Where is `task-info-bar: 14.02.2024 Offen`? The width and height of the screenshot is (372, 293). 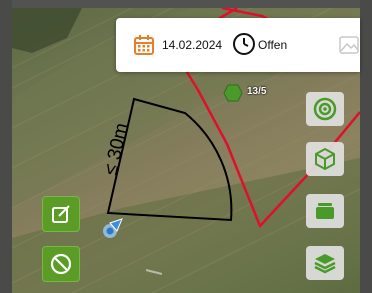 task-info-bar: 14.02.2024 Offen is located at coordinates (238, 45).